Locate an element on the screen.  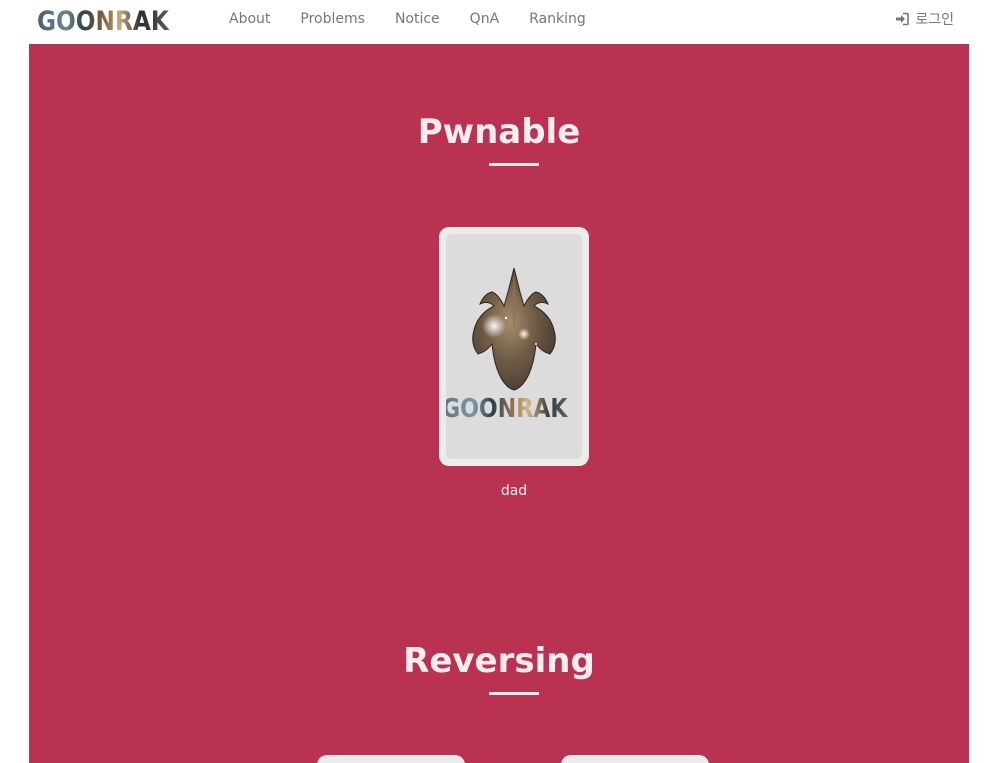
problem-card-dad: GOONRAK is located at coordinates (514, 346).